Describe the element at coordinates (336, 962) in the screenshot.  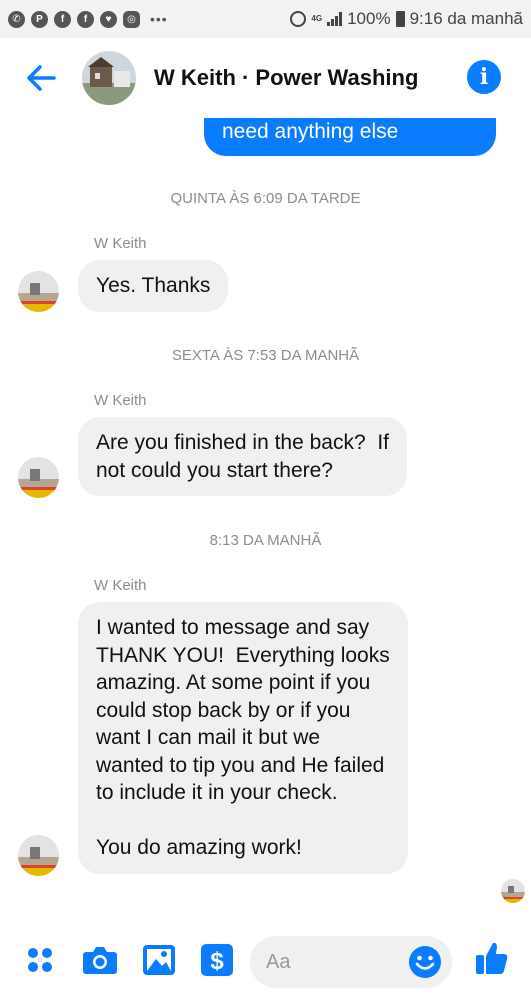
I see `message-input` at that location.